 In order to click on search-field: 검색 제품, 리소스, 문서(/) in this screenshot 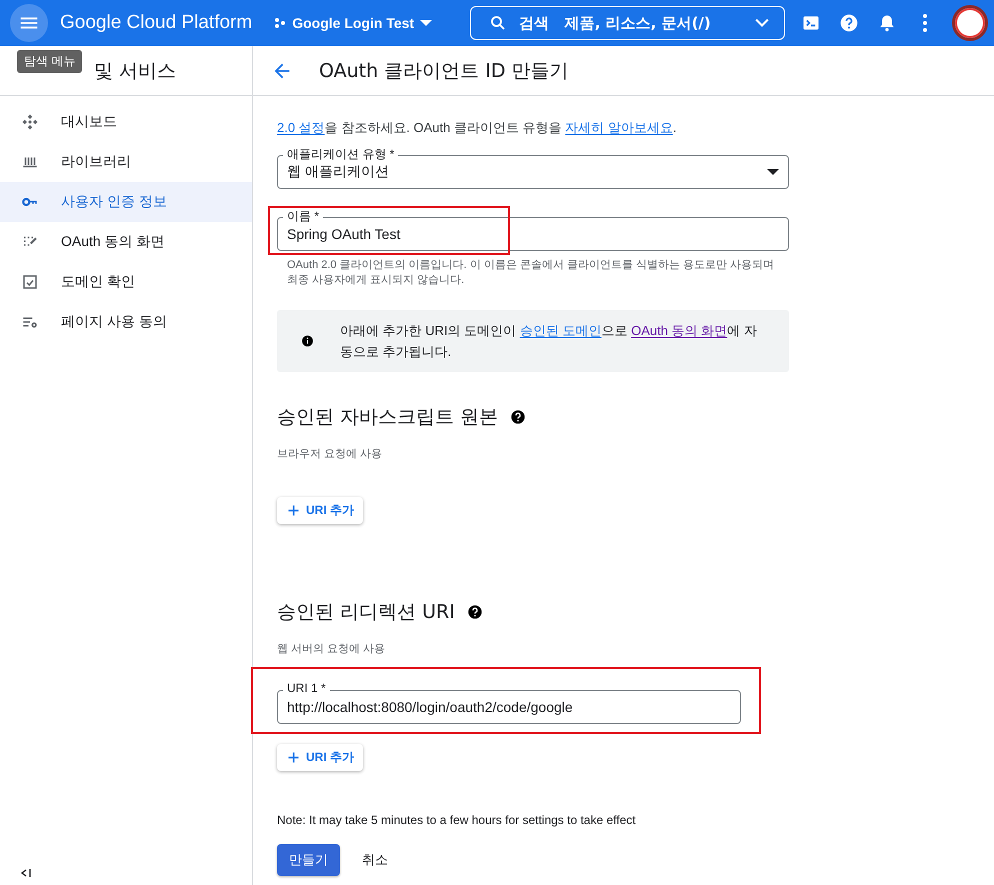, I will do `click(628, 23)`.